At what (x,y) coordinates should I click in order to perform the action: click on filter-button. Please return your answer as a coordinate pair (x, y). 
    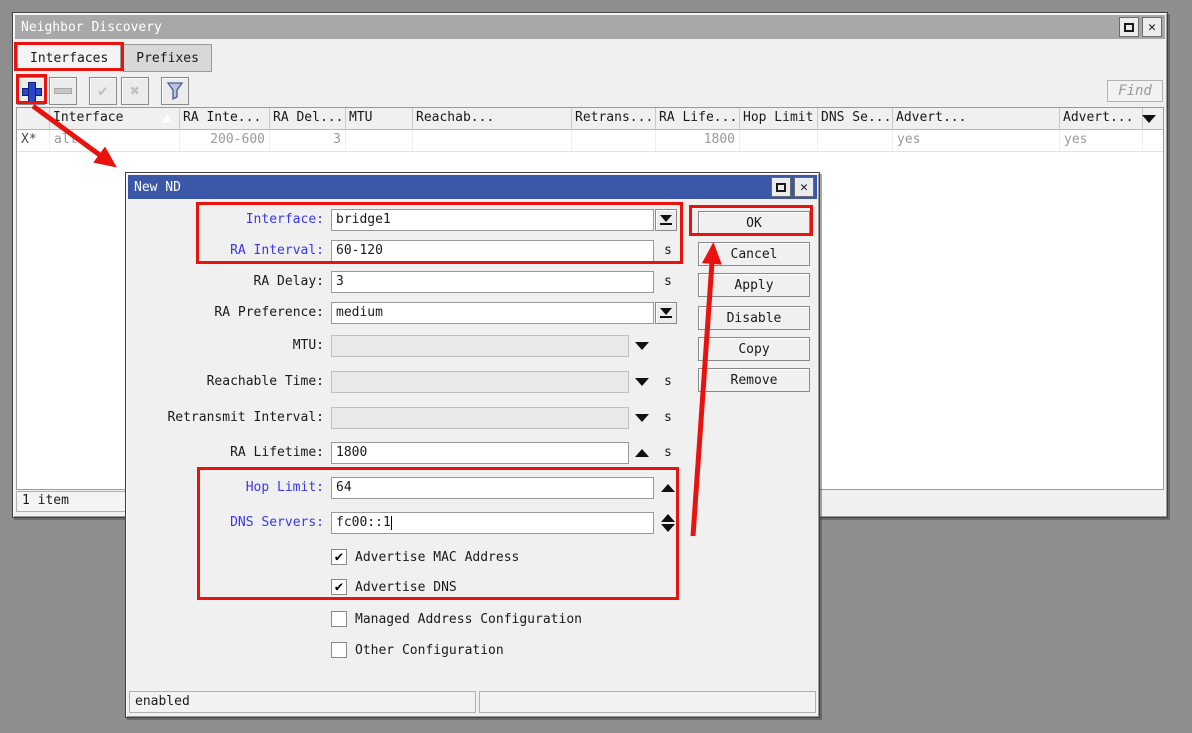
    Looking at the image, I should click on (175, 90).